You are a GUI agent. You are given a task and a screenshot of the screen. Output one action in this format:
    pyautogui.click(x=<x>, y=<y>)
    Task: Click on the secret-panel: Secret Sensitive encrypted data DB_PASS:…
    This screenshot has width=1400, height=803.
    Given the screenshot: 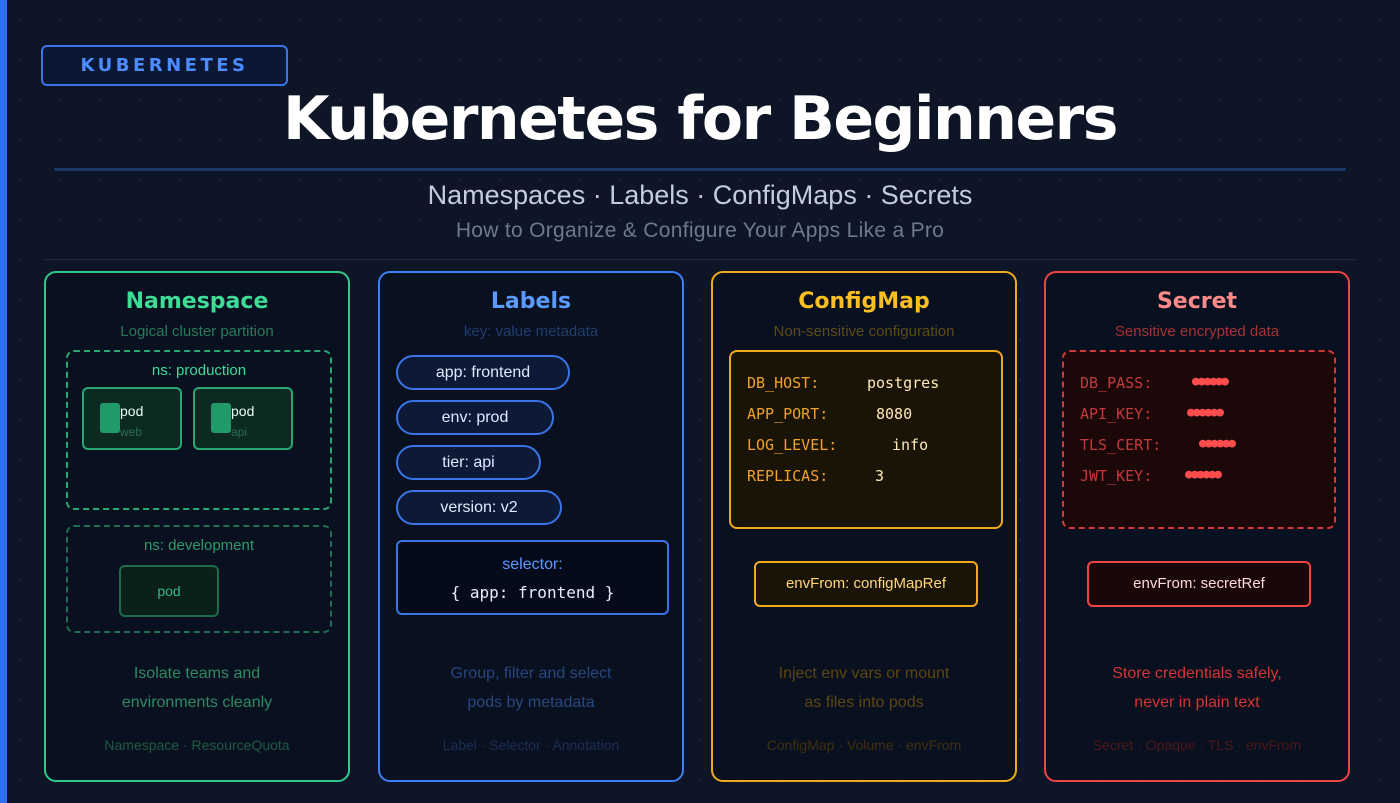 What is the action you would take?
    pyautogui.click(x=1197, y=526)
    